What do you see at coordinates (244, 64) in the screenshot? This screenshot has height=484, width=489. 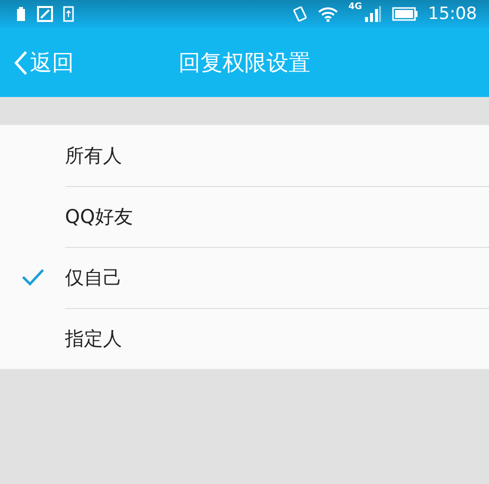 I see `page-title: 回复权限设置` at bounding box center [244, 64].